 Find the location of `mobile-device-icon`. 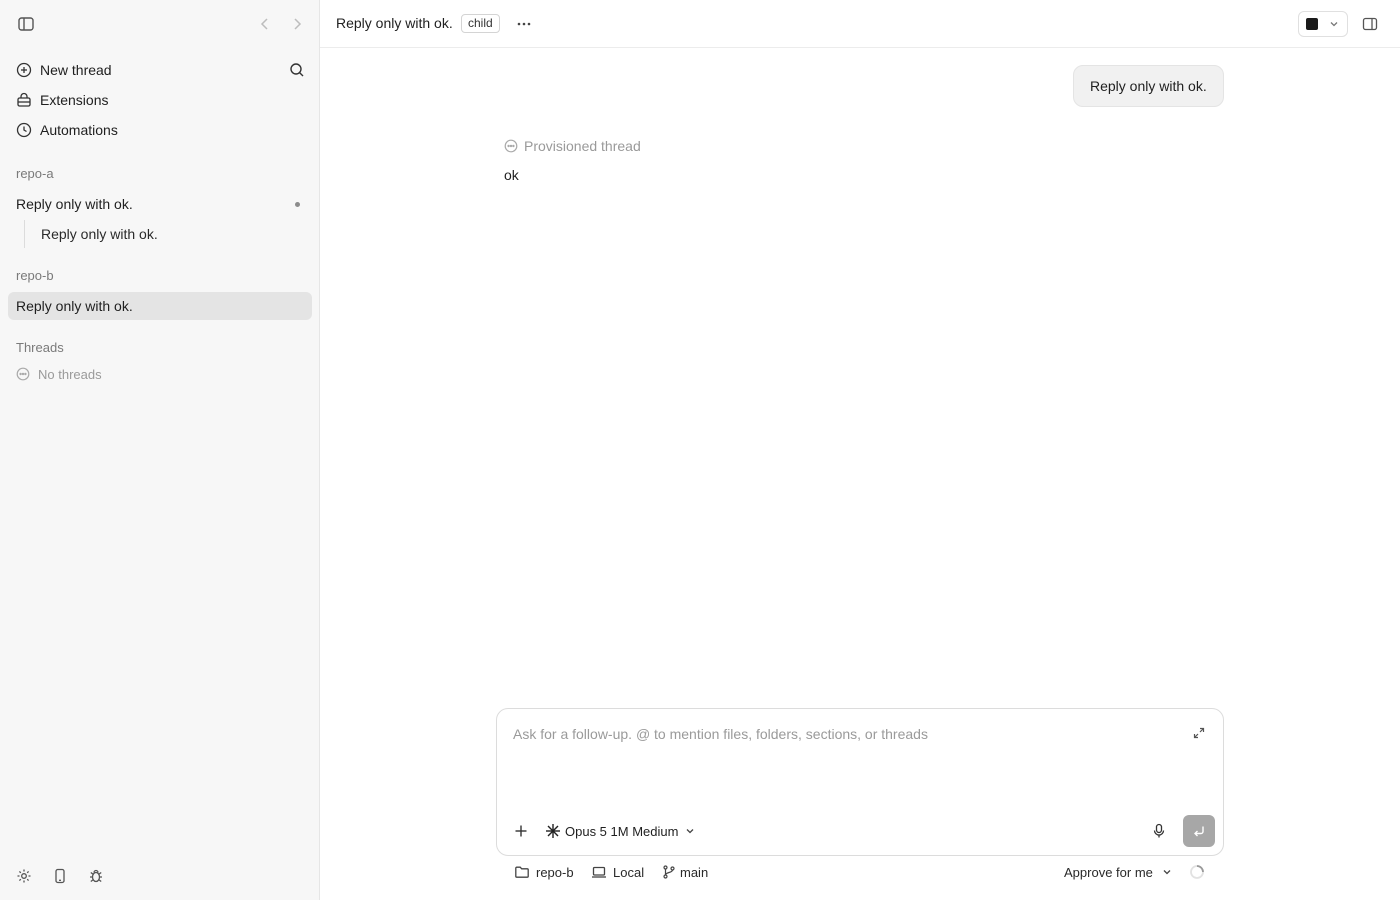

mobile-device-icon is located at coordinates (60, 876).